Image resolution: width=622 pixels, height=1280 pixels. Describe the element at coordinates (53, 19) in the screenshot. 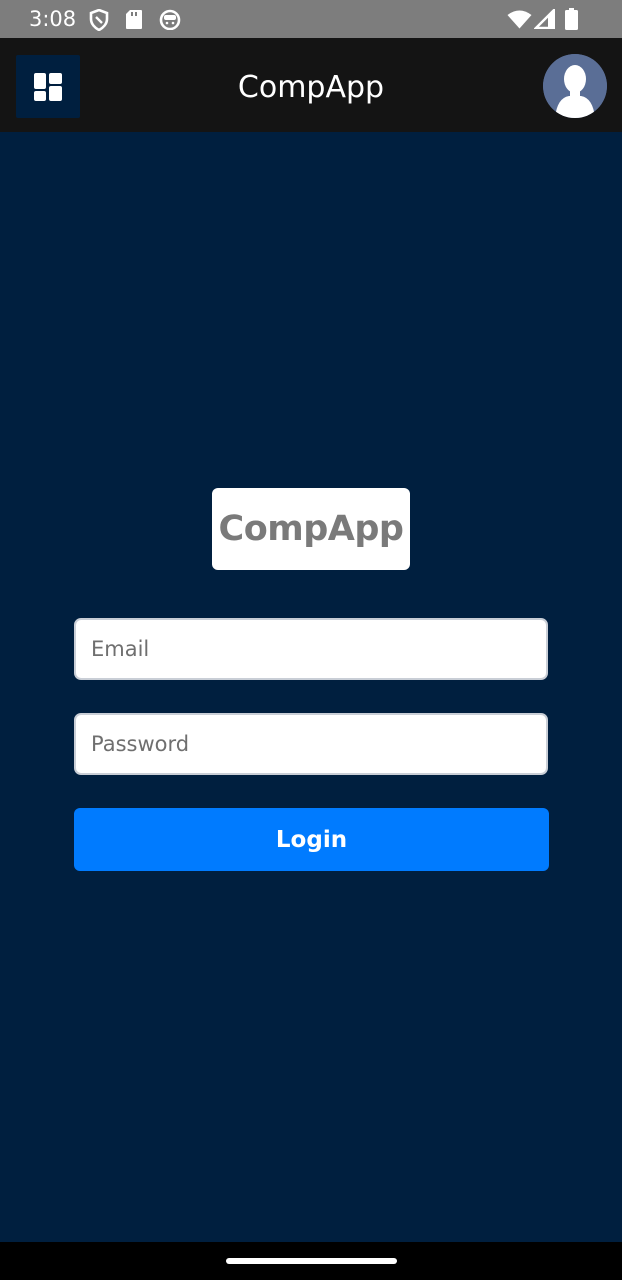

I see `status-time: 3:08` at that location.